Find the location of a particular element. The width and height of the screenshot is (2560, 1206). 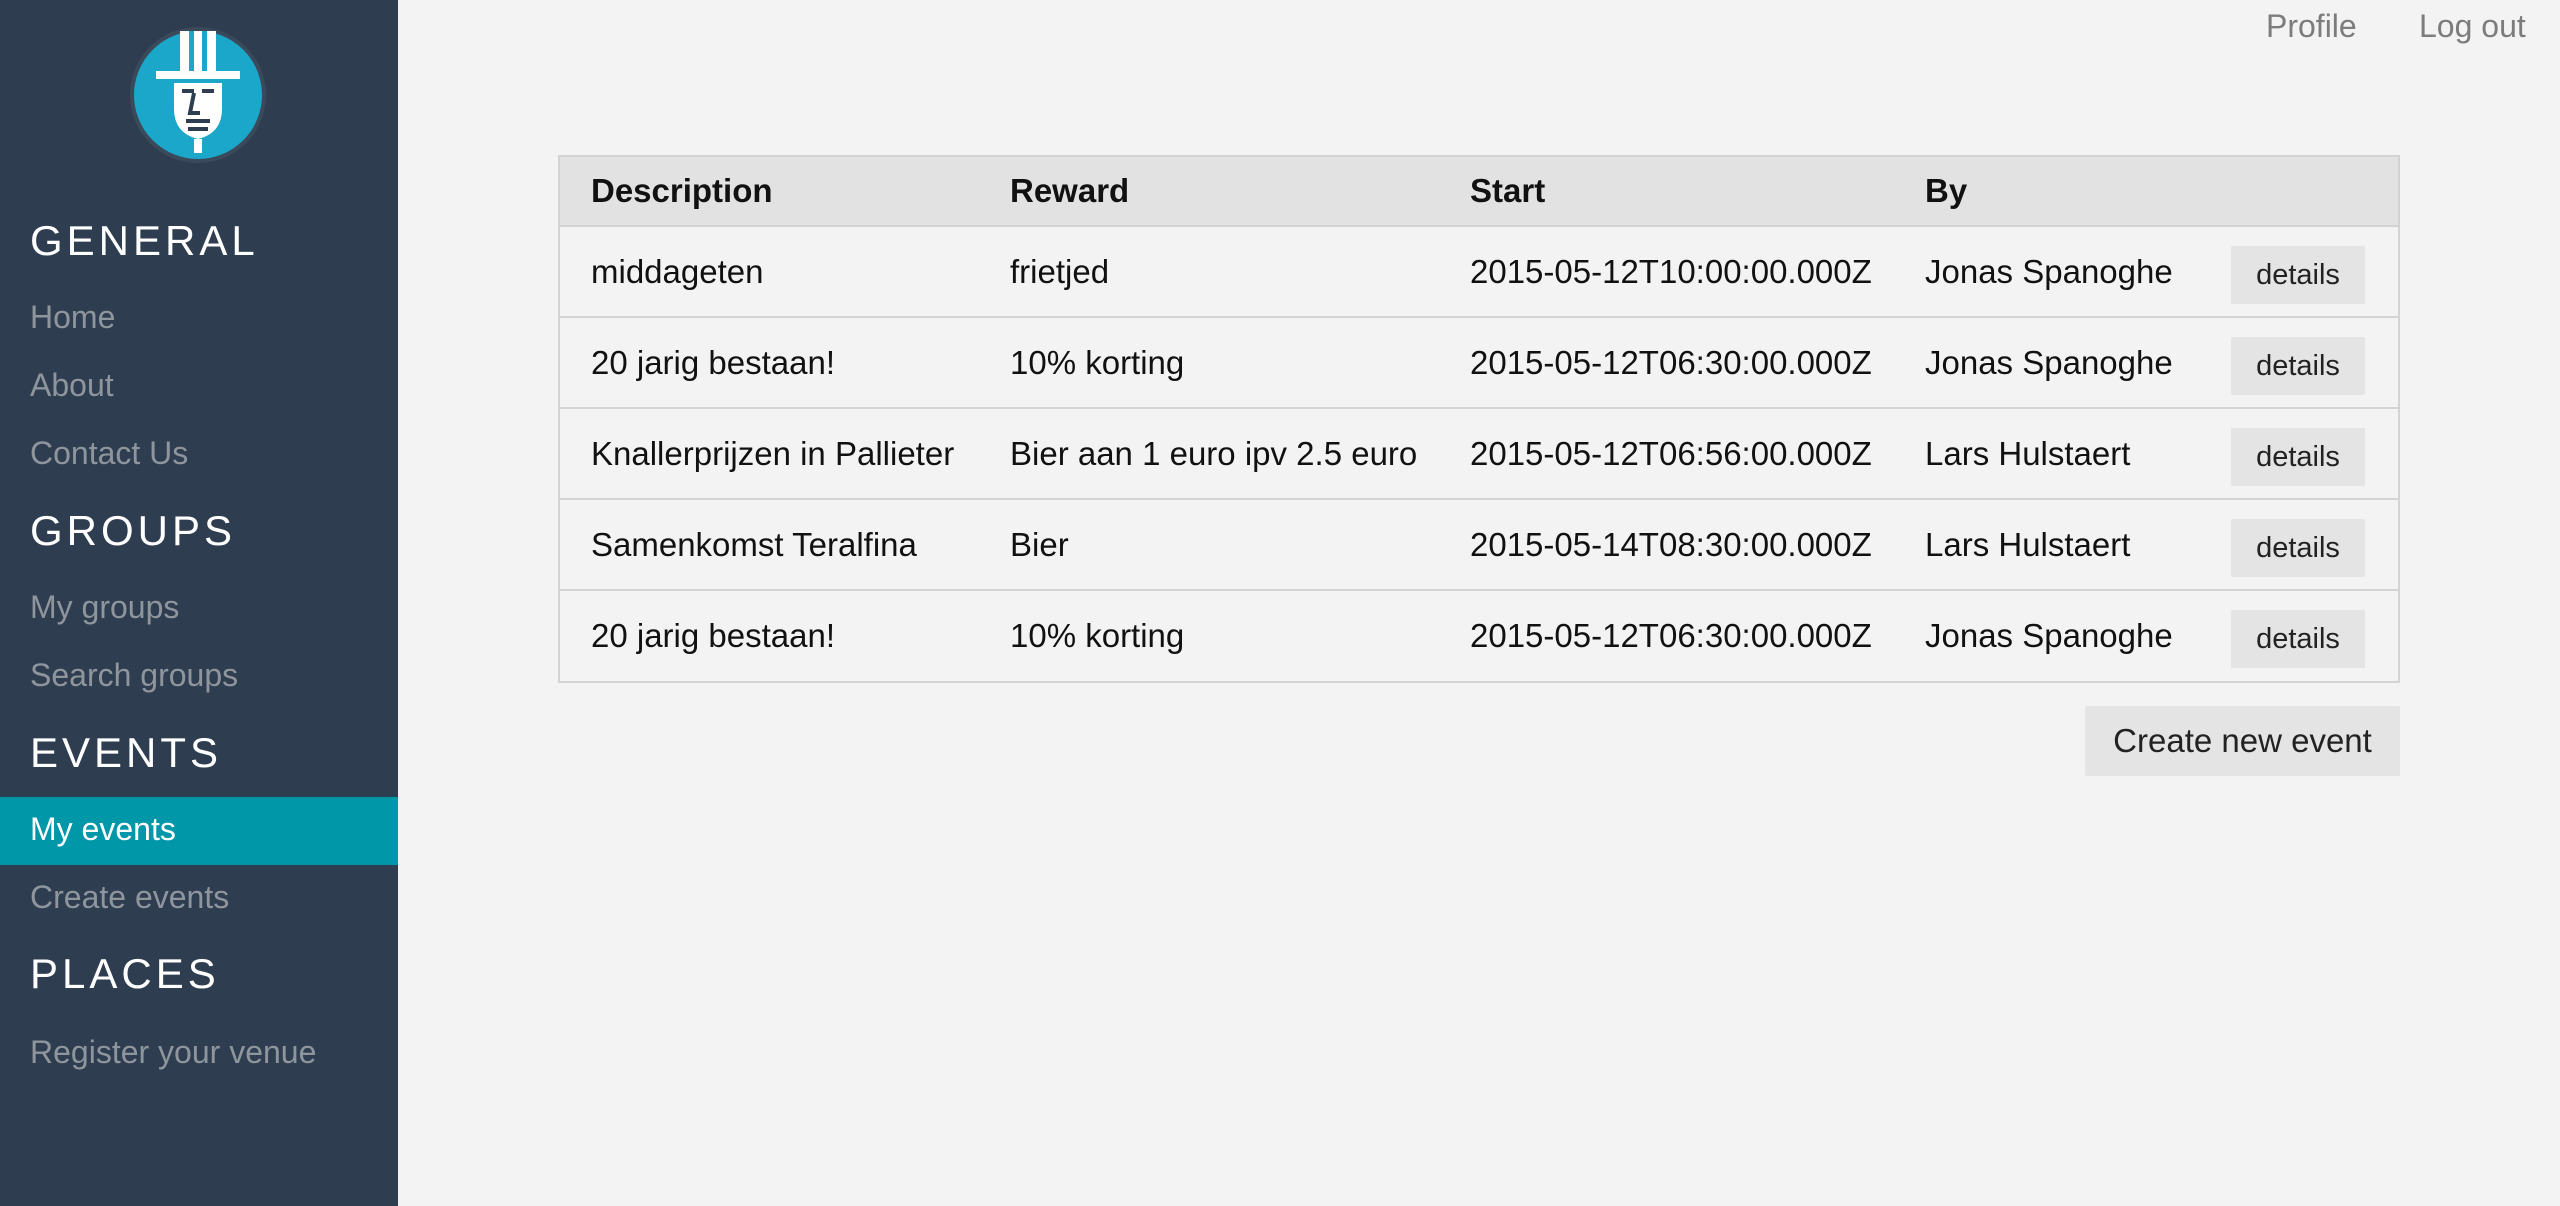

section-heading-general: GENERAL is located at coordinates (144, 240).